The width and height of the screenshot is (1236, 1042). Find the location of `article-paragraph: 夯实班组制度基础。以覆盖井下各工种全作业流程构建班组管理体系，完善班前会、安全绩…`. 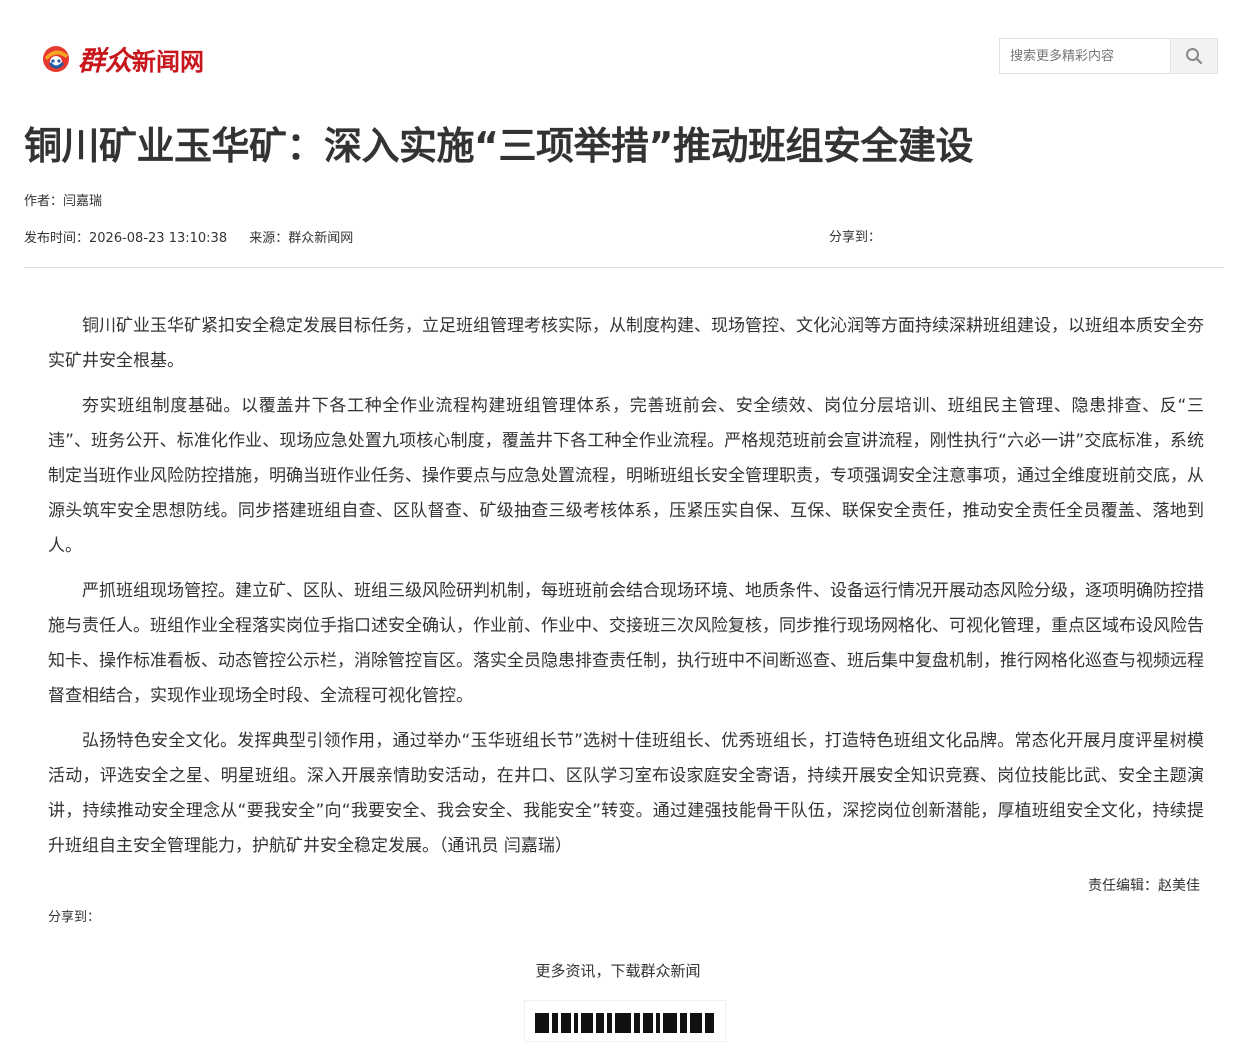

article-paragraph: 夯实班组制度基础。以覆盖井下各工种全作业流程构建班组管理体系，完善班前会、安全绩… is located at coordinates (626, 476).